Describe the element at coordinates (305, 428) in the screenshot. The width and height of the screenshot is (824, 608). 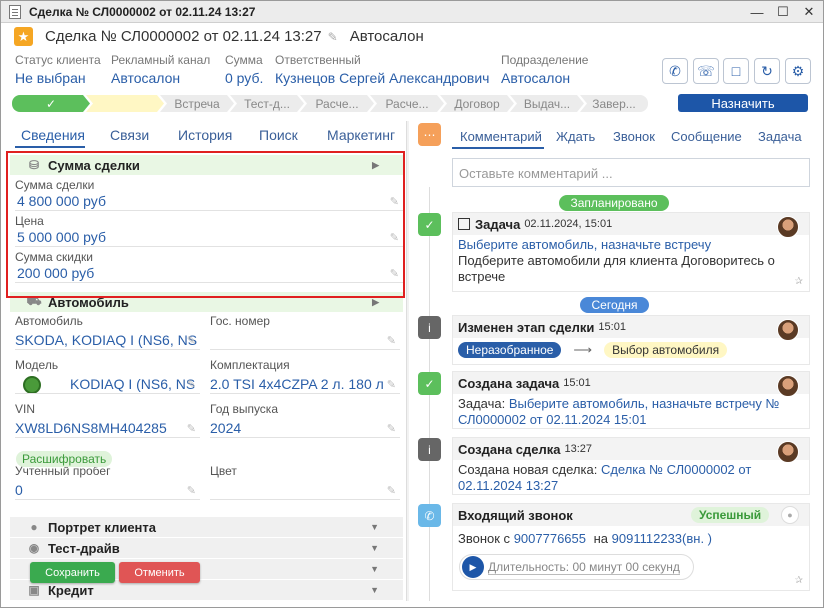
I see `field-value: 2024` at that location.